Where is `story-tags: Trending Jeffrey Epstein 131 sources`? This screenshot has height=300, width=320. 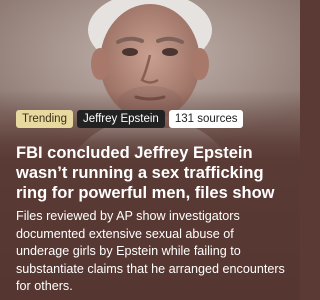 story-tags: Trending Jeffrey Epstein 131 sources is located at coordinates (130, 119).